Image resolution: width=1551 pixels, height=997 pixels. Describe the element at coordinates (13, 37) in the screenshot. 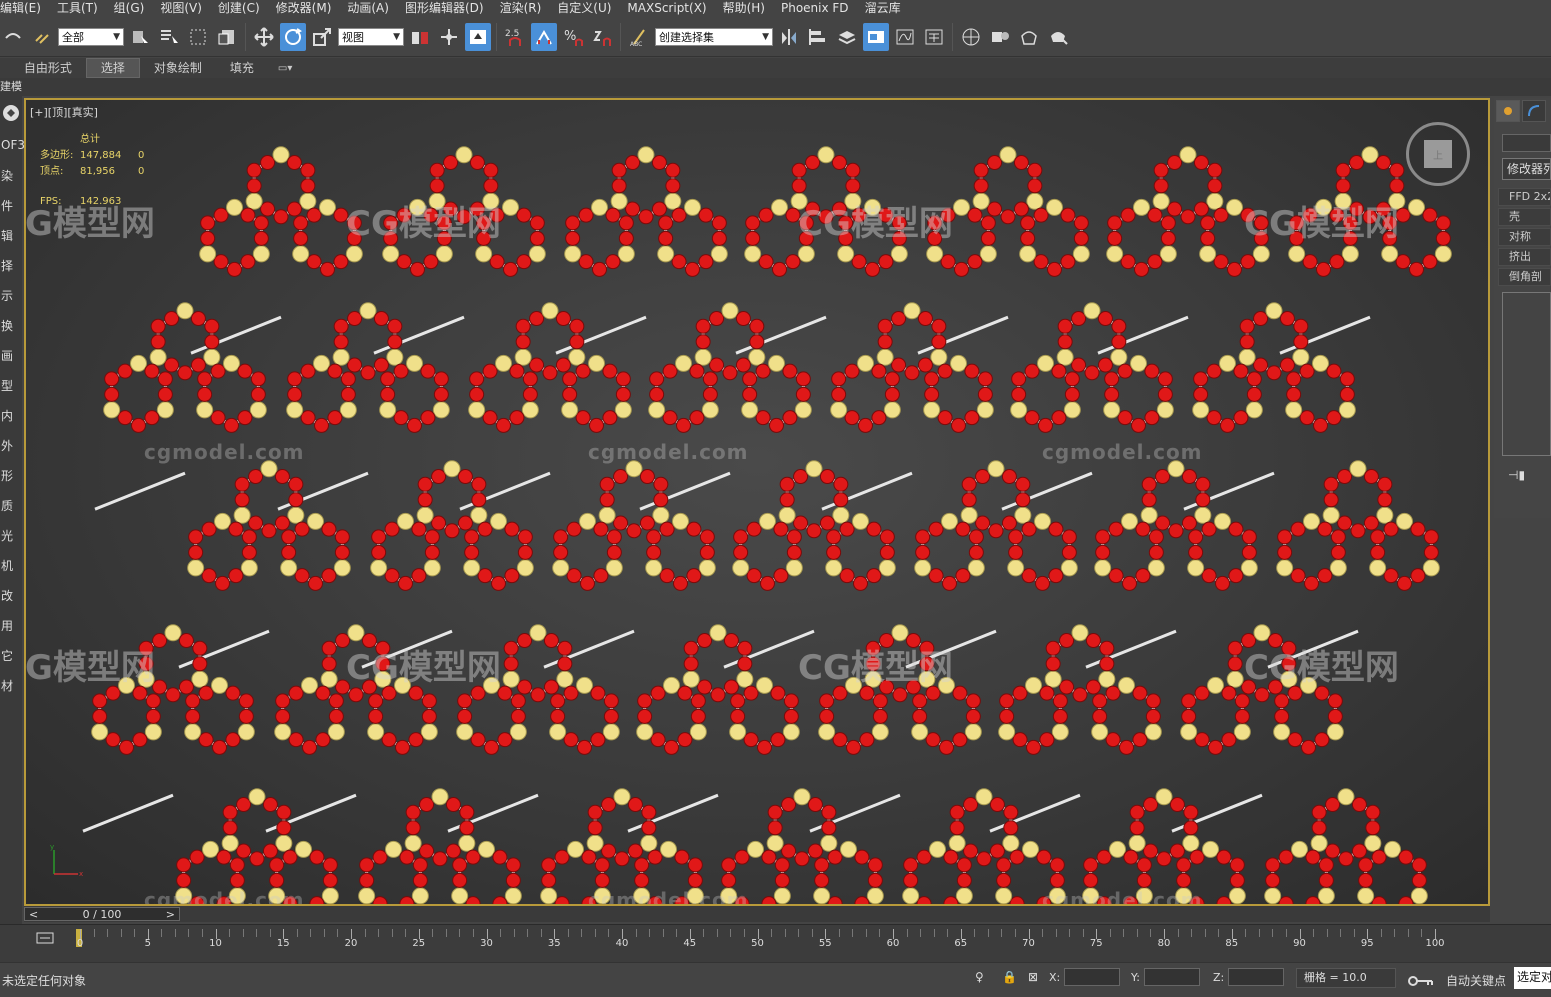

I see `undo-icon` at that location.